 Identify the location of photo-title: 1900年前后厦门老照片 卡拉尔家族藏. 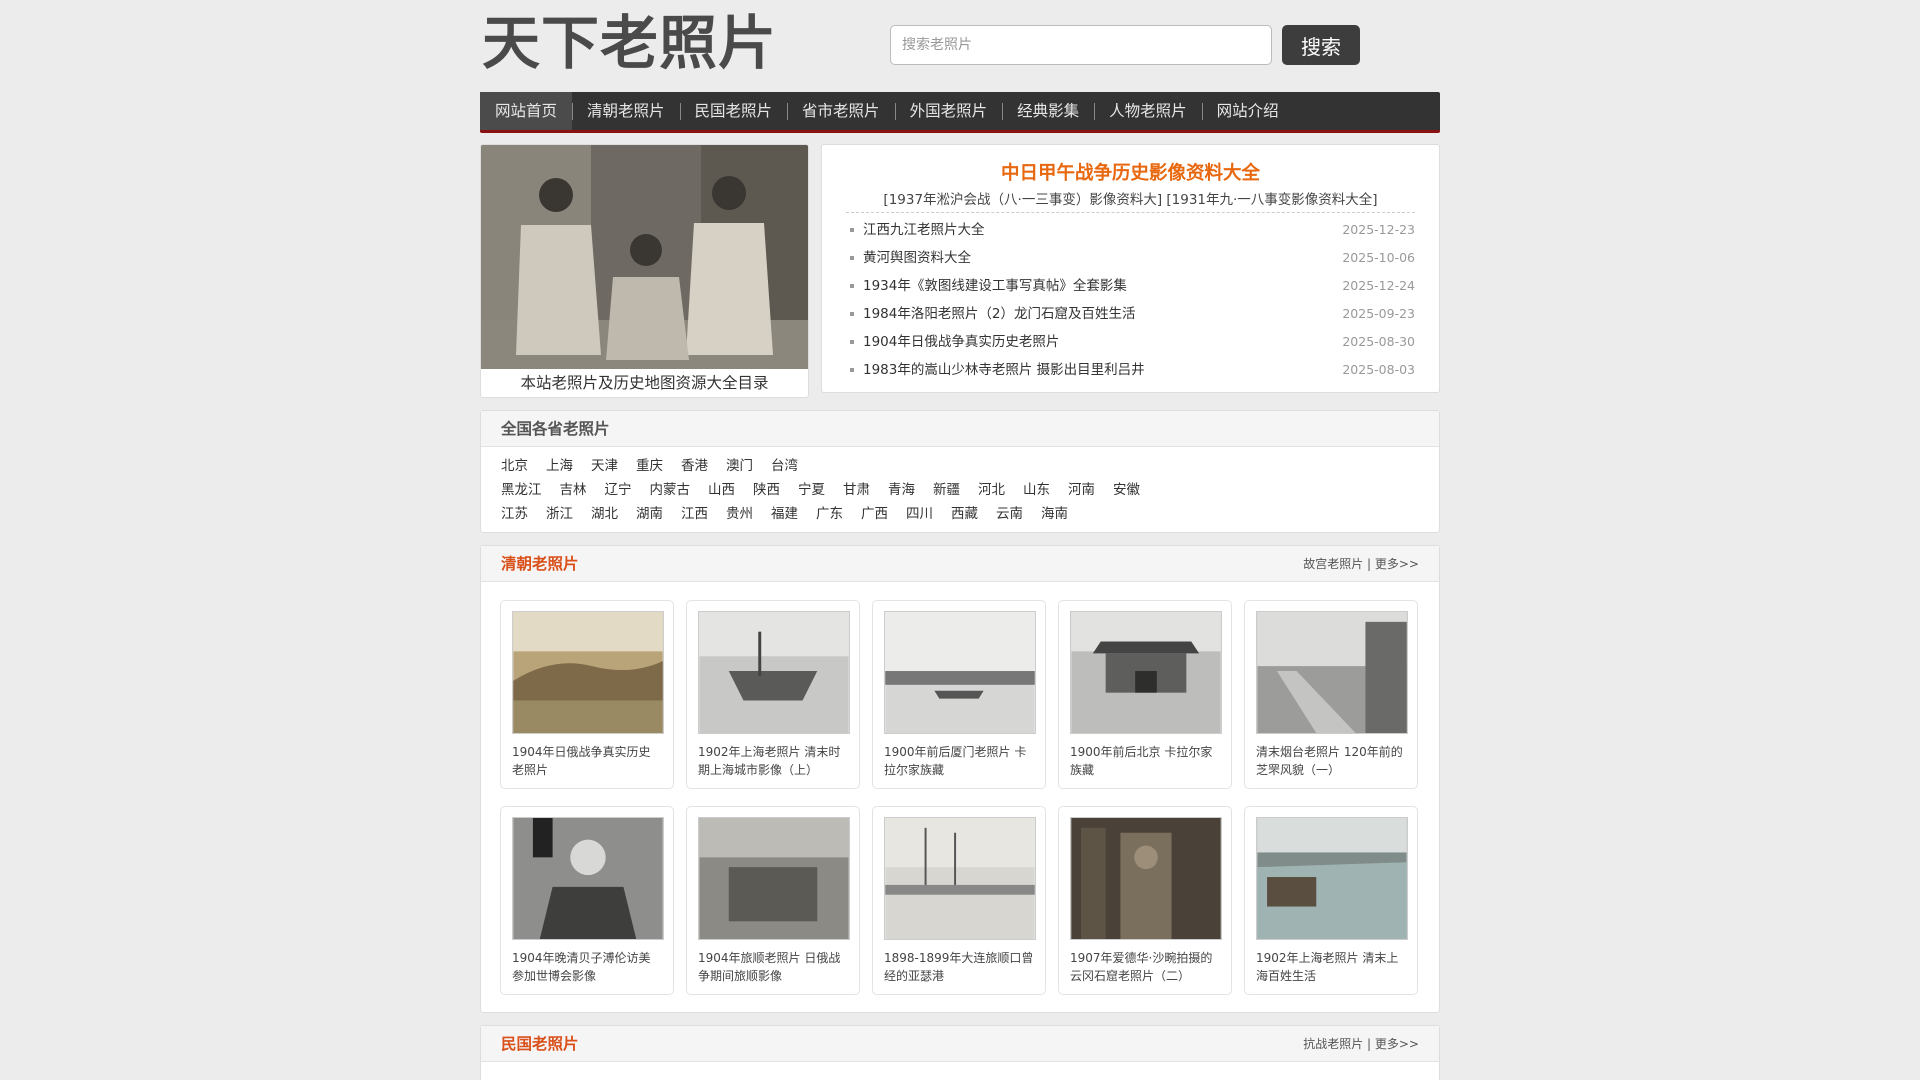
(959, 761).